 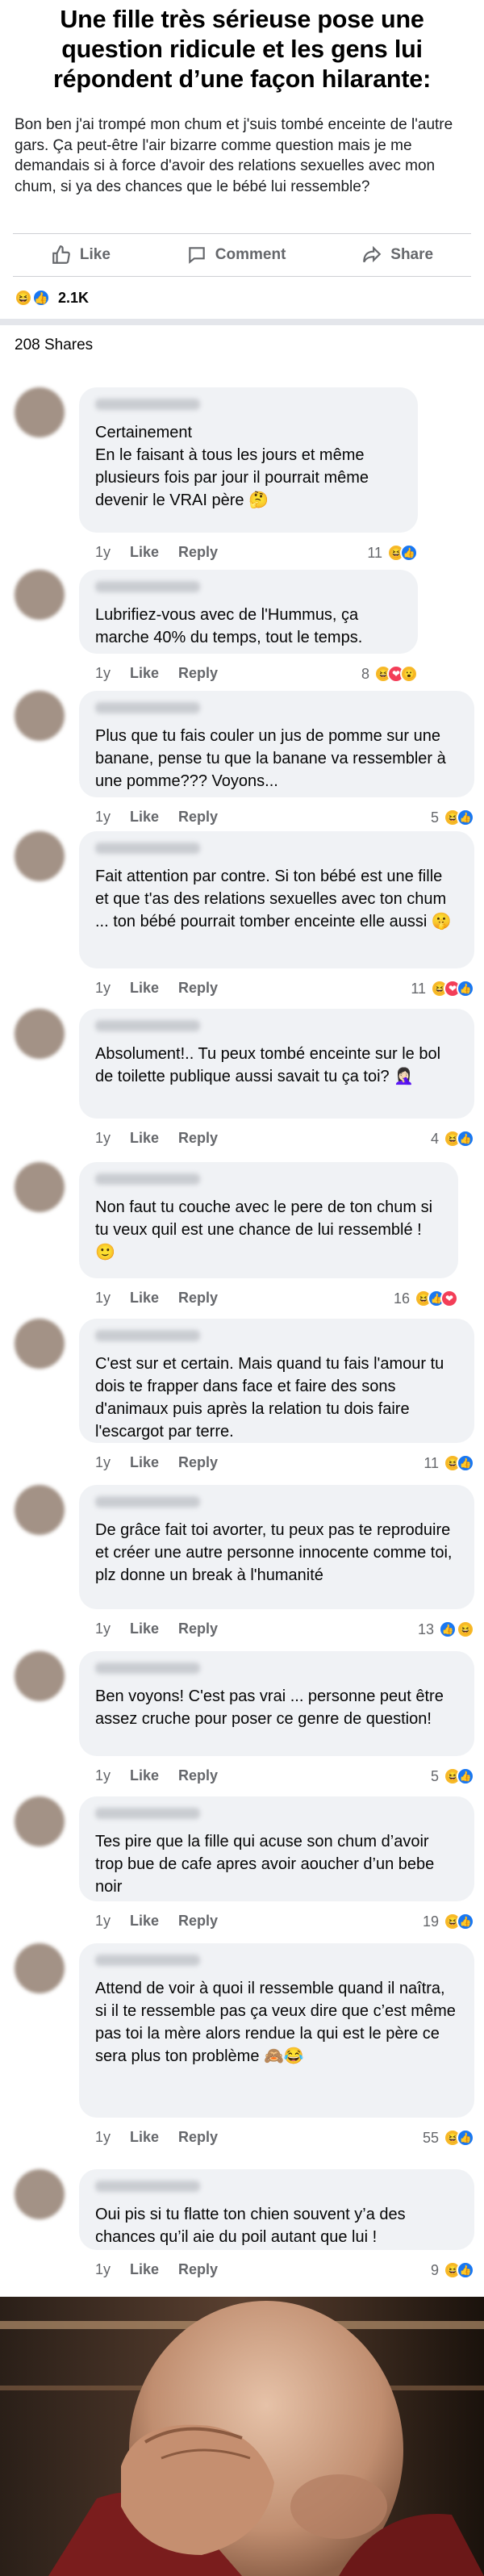 What do you see at coordinates (449, 1298) in the screenshot?
I see `love-reaction-icon: ❤` at bounding box center [449, 1298].